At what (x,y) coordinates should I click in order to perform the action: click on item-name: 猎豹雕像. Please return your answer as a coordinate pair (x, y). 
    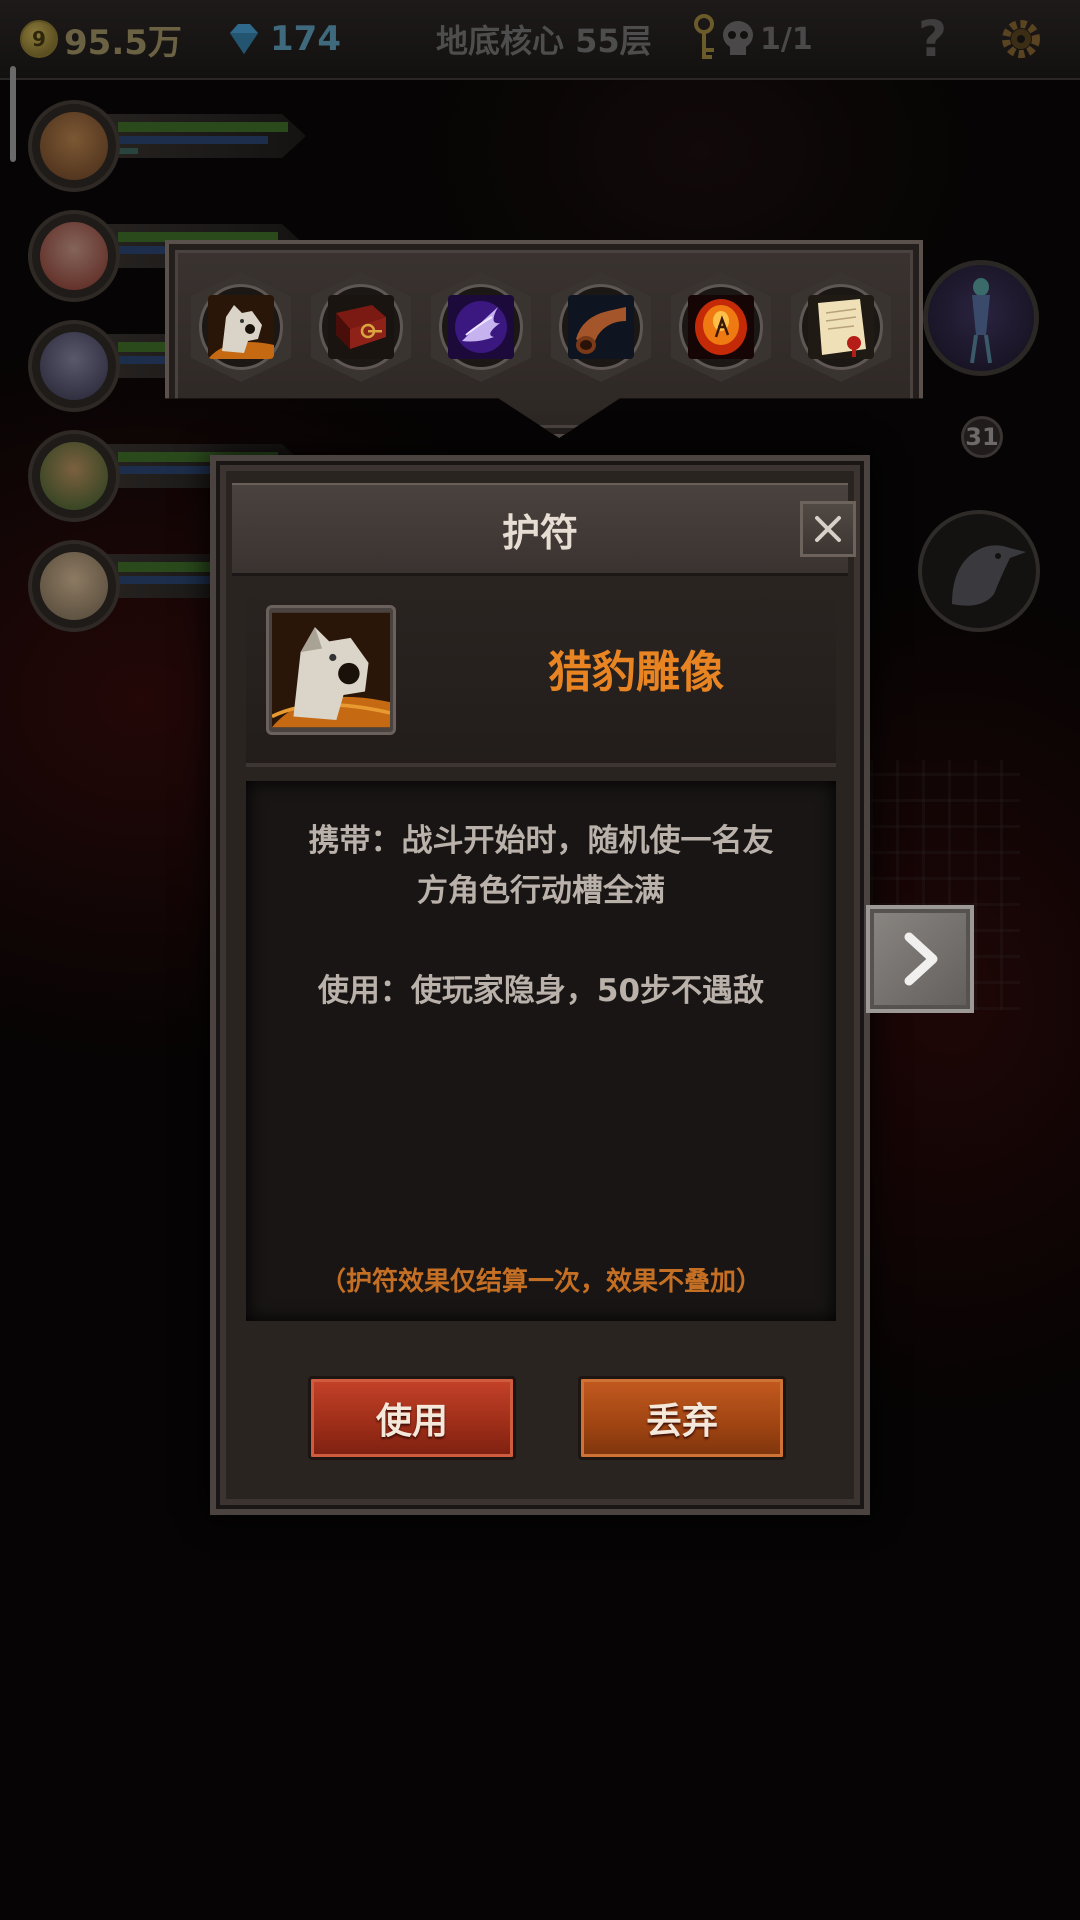
    Looking at the image, I should click on (636, 672).